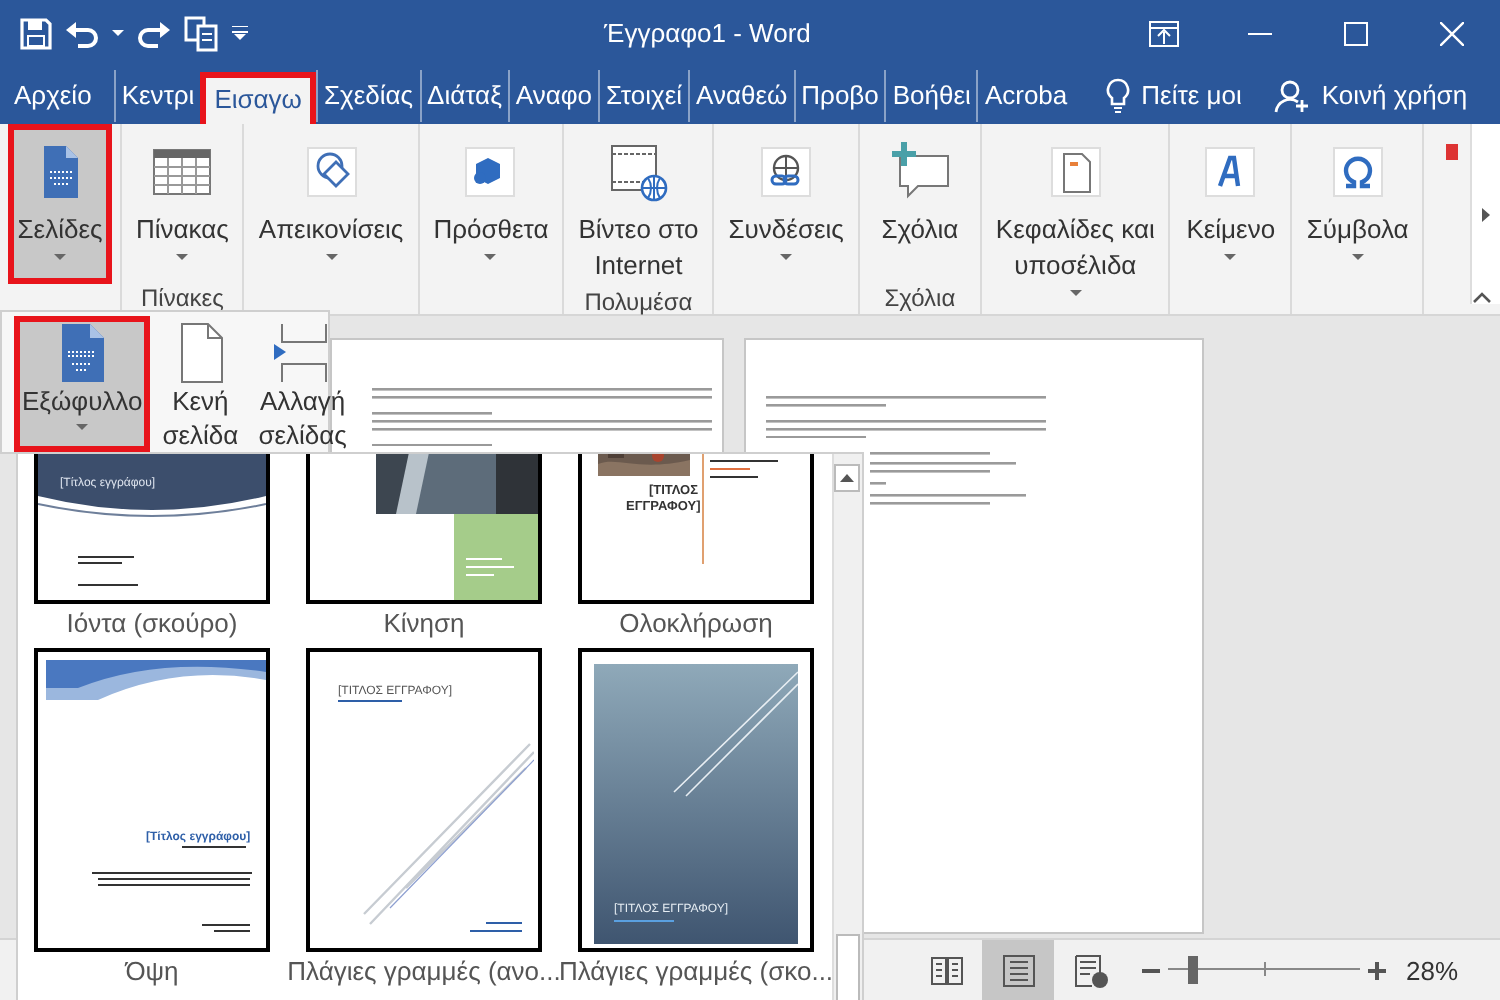  I want to click on ribbon-tab: Acroba, so click(1025, 95).